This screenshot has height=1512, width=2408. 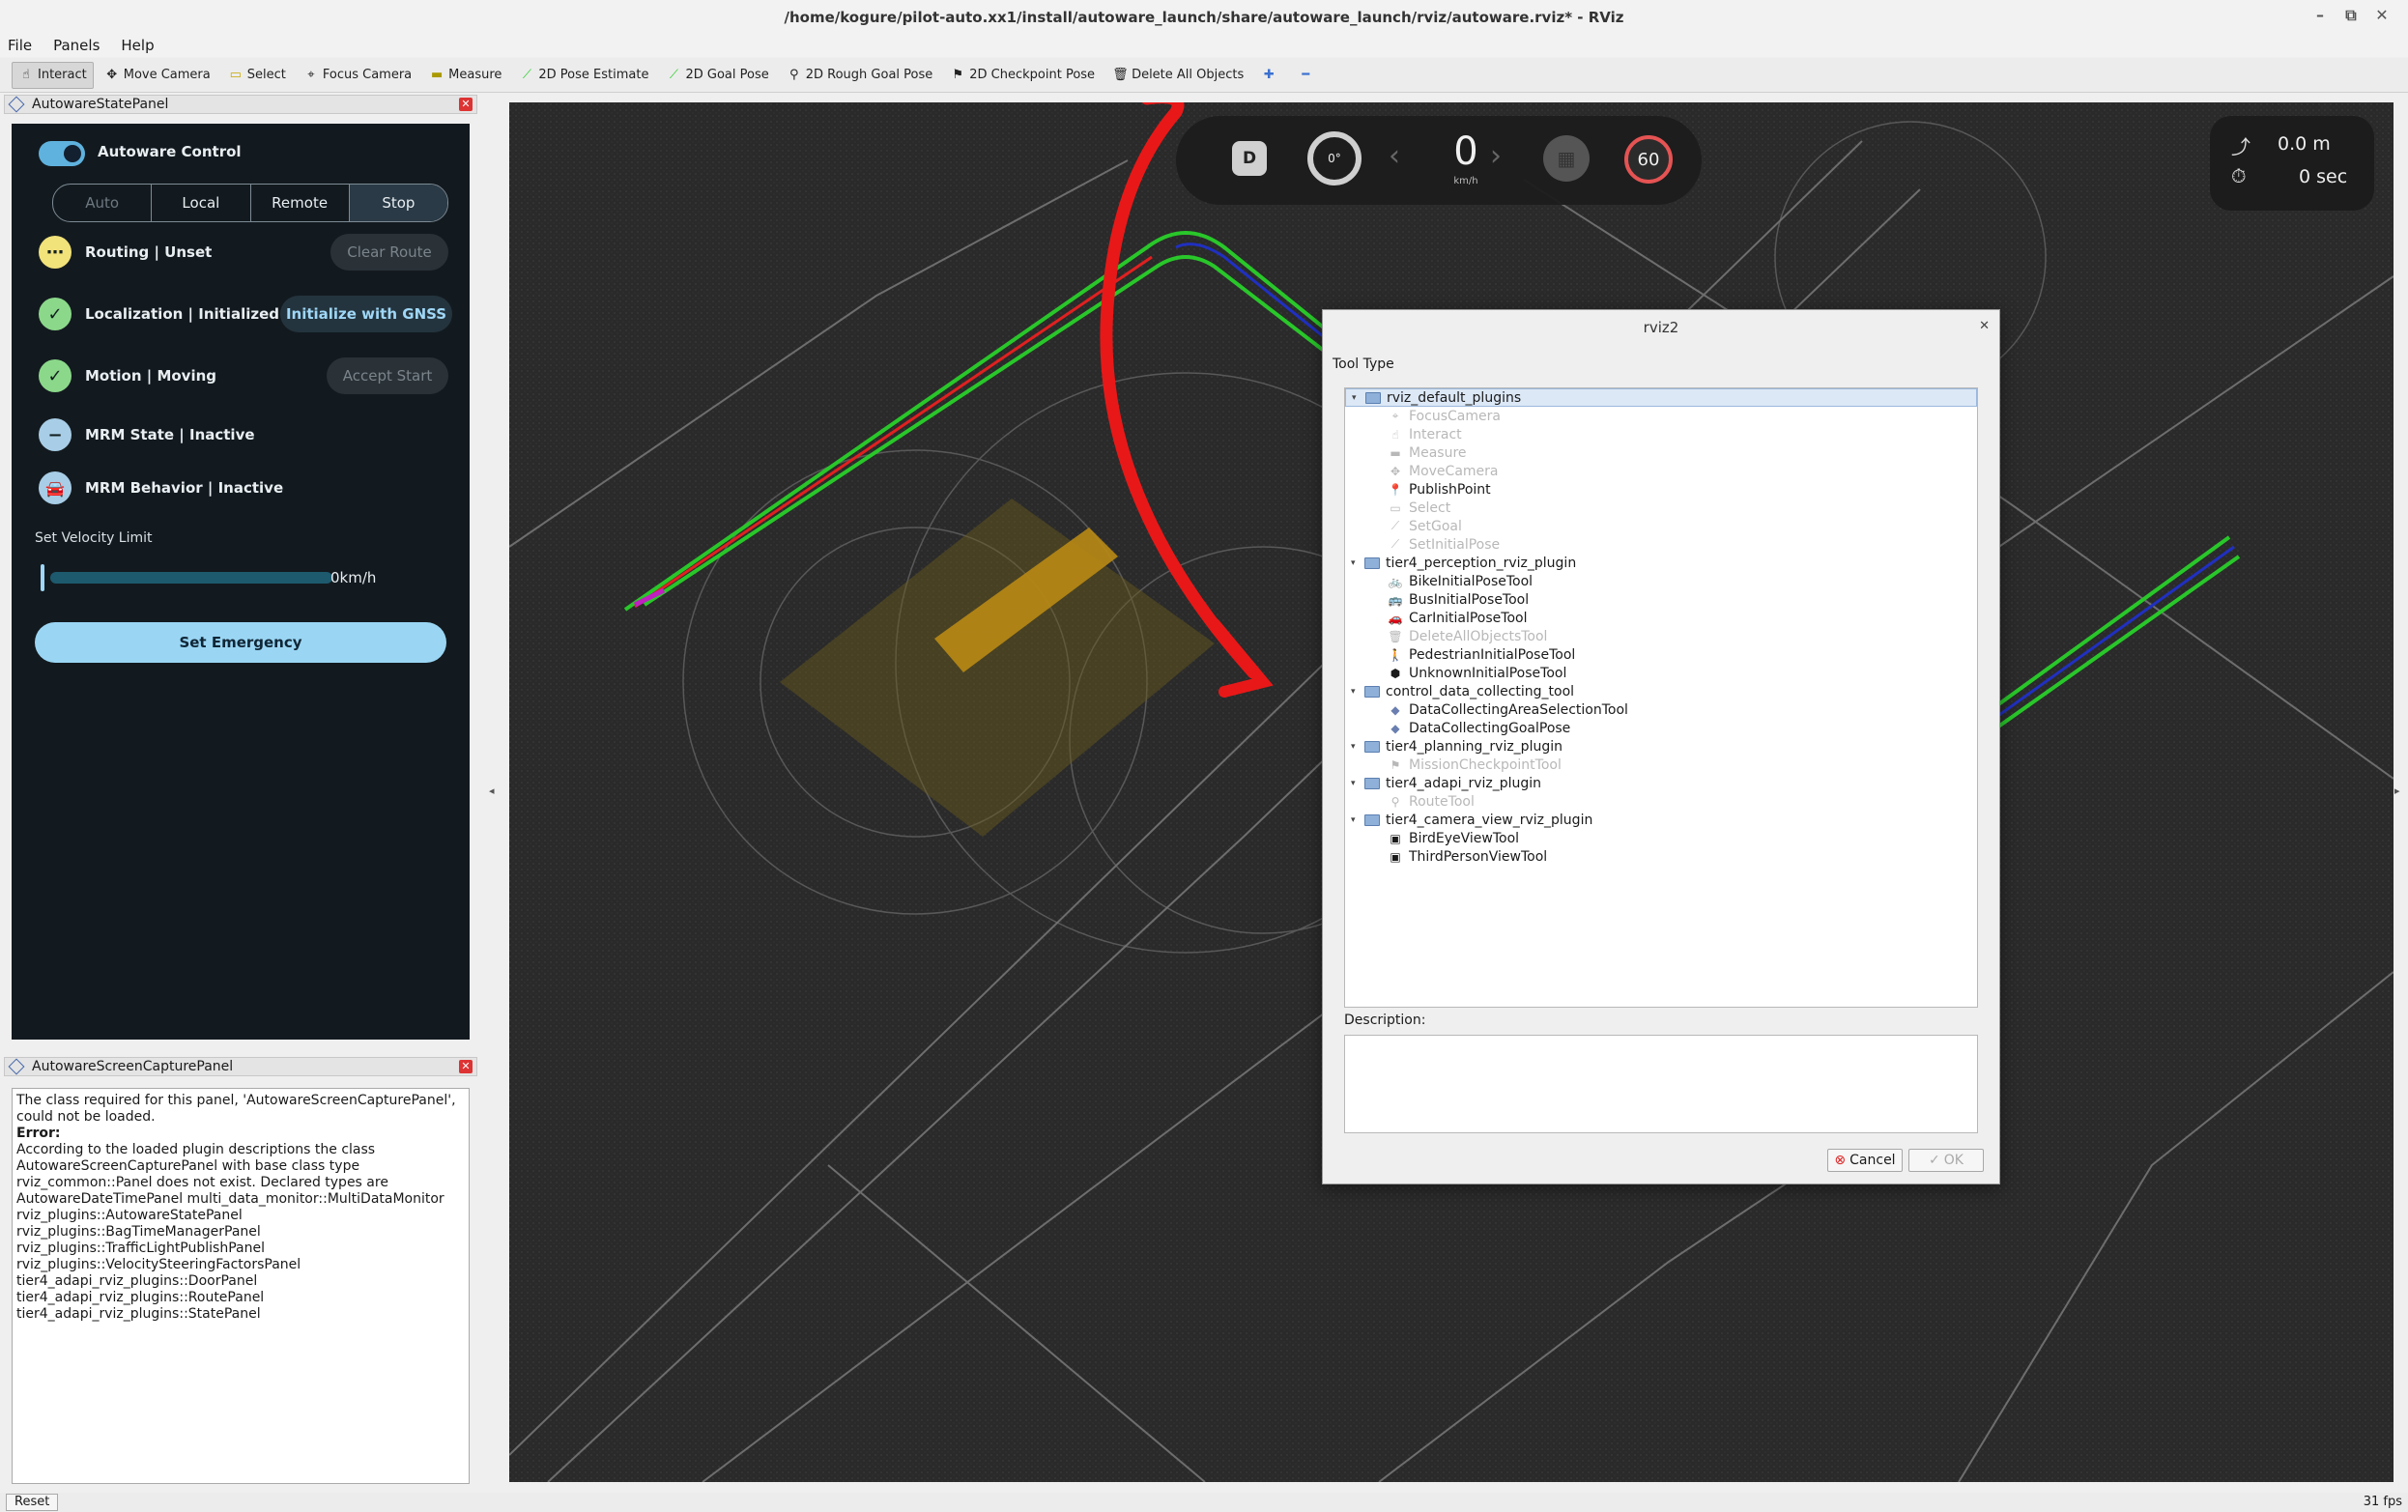 I want to click on tree-item: ⟋ SetInitialPose, so click(x=1661, y=544).